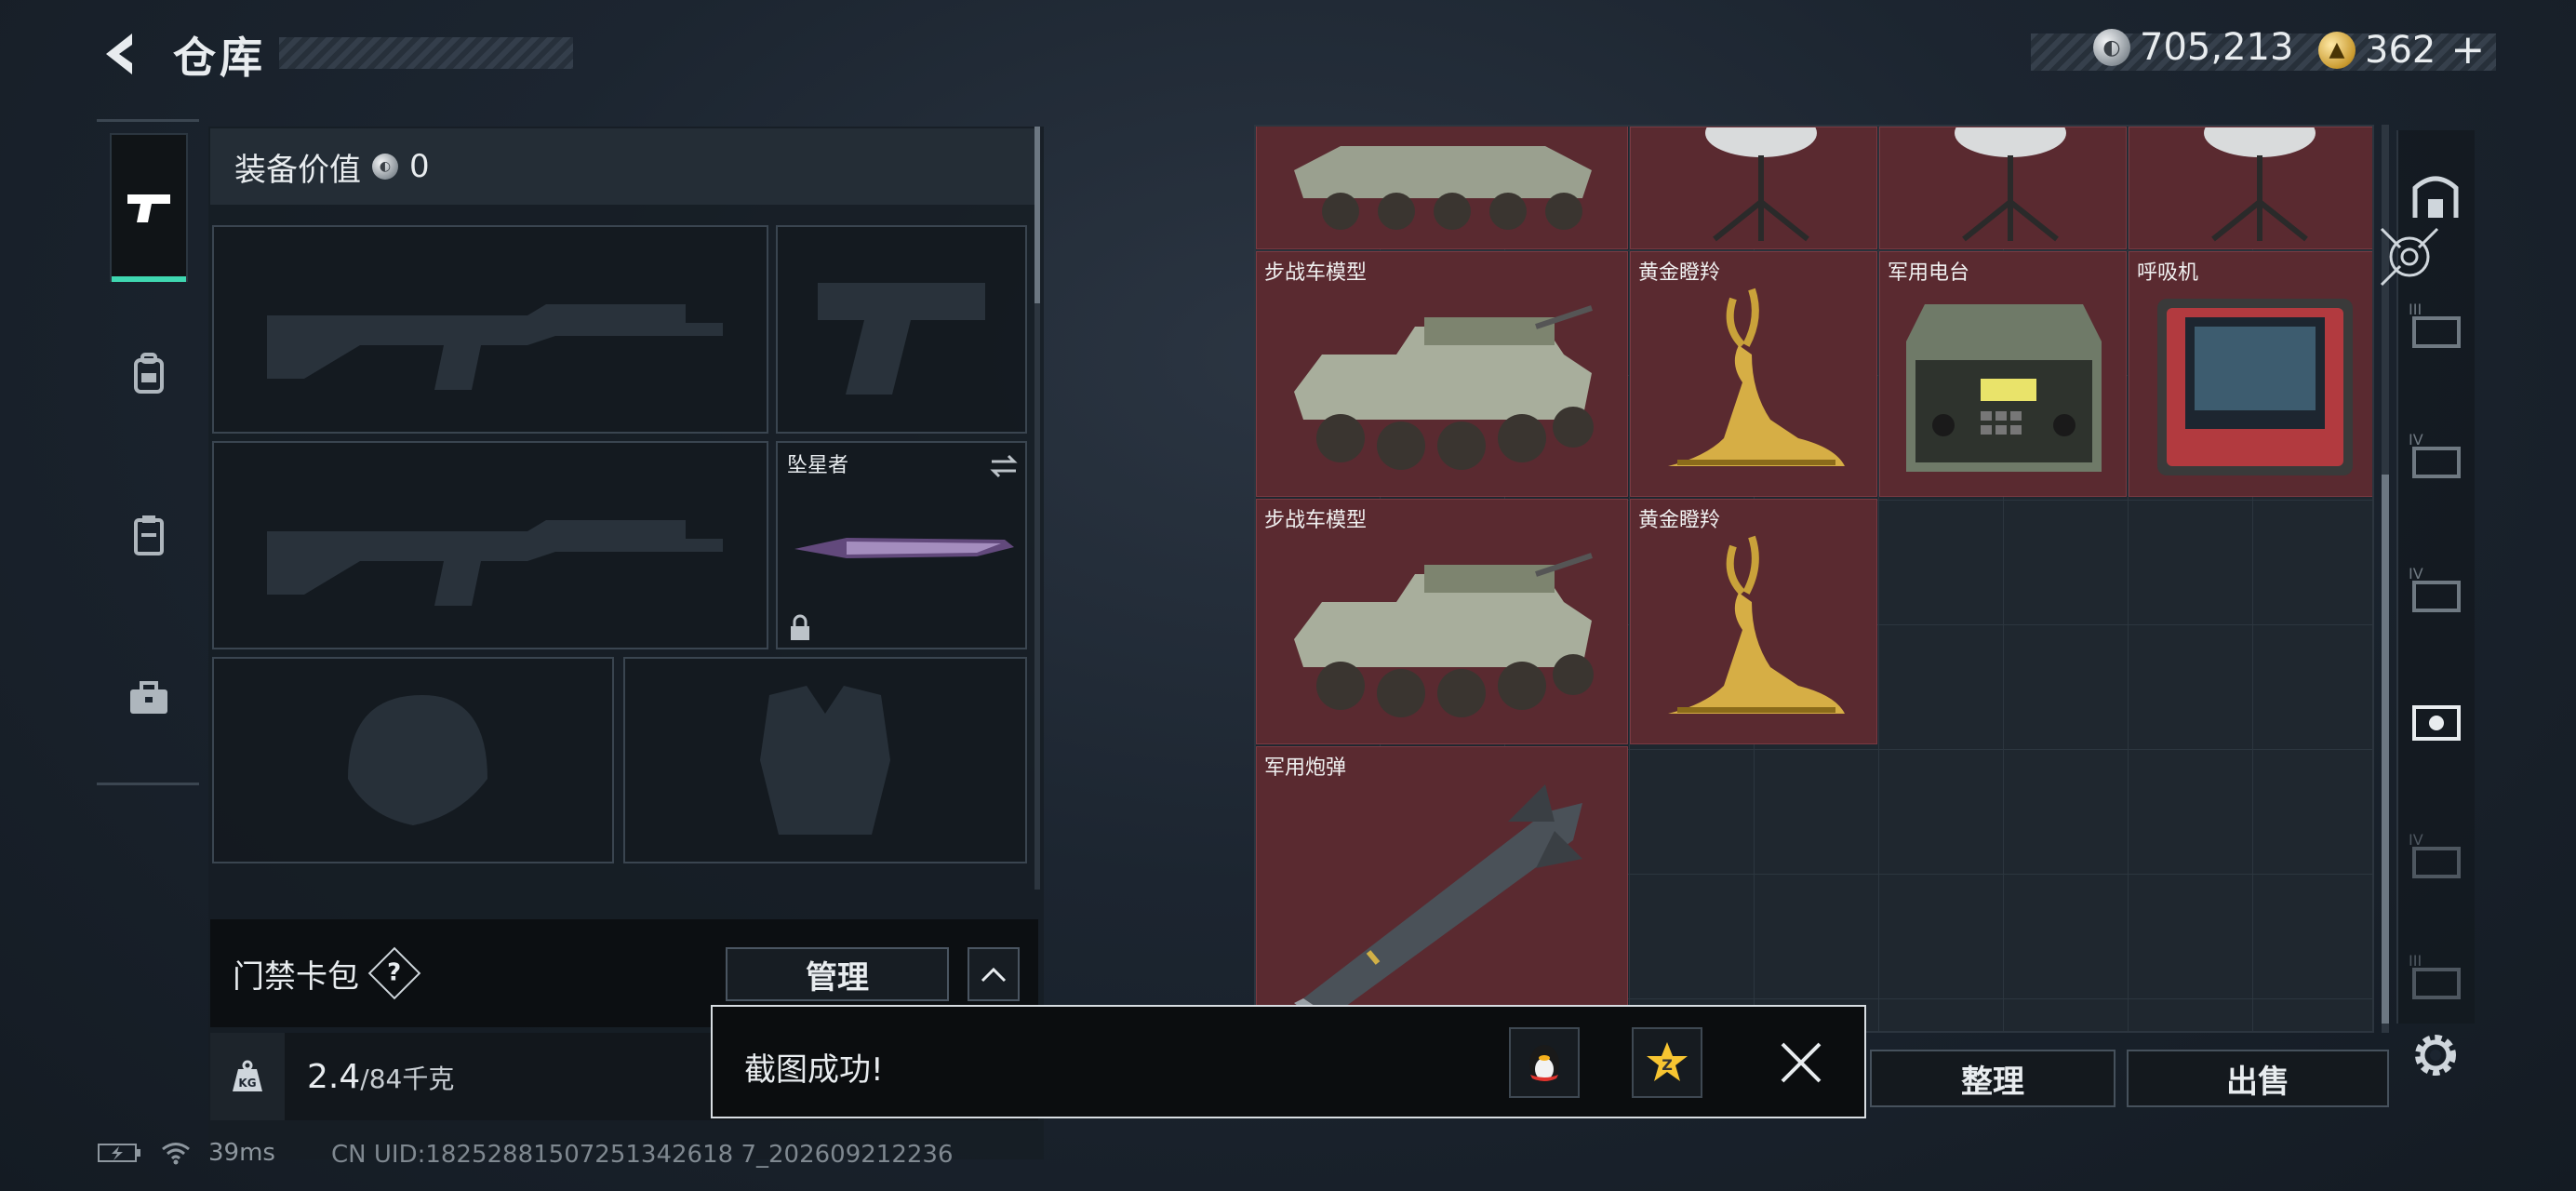 The image size is (2576, 1191). Describe the element at coordinates (490, 545) in the screenshot. I see `secondary-weapon-slot` at that location.